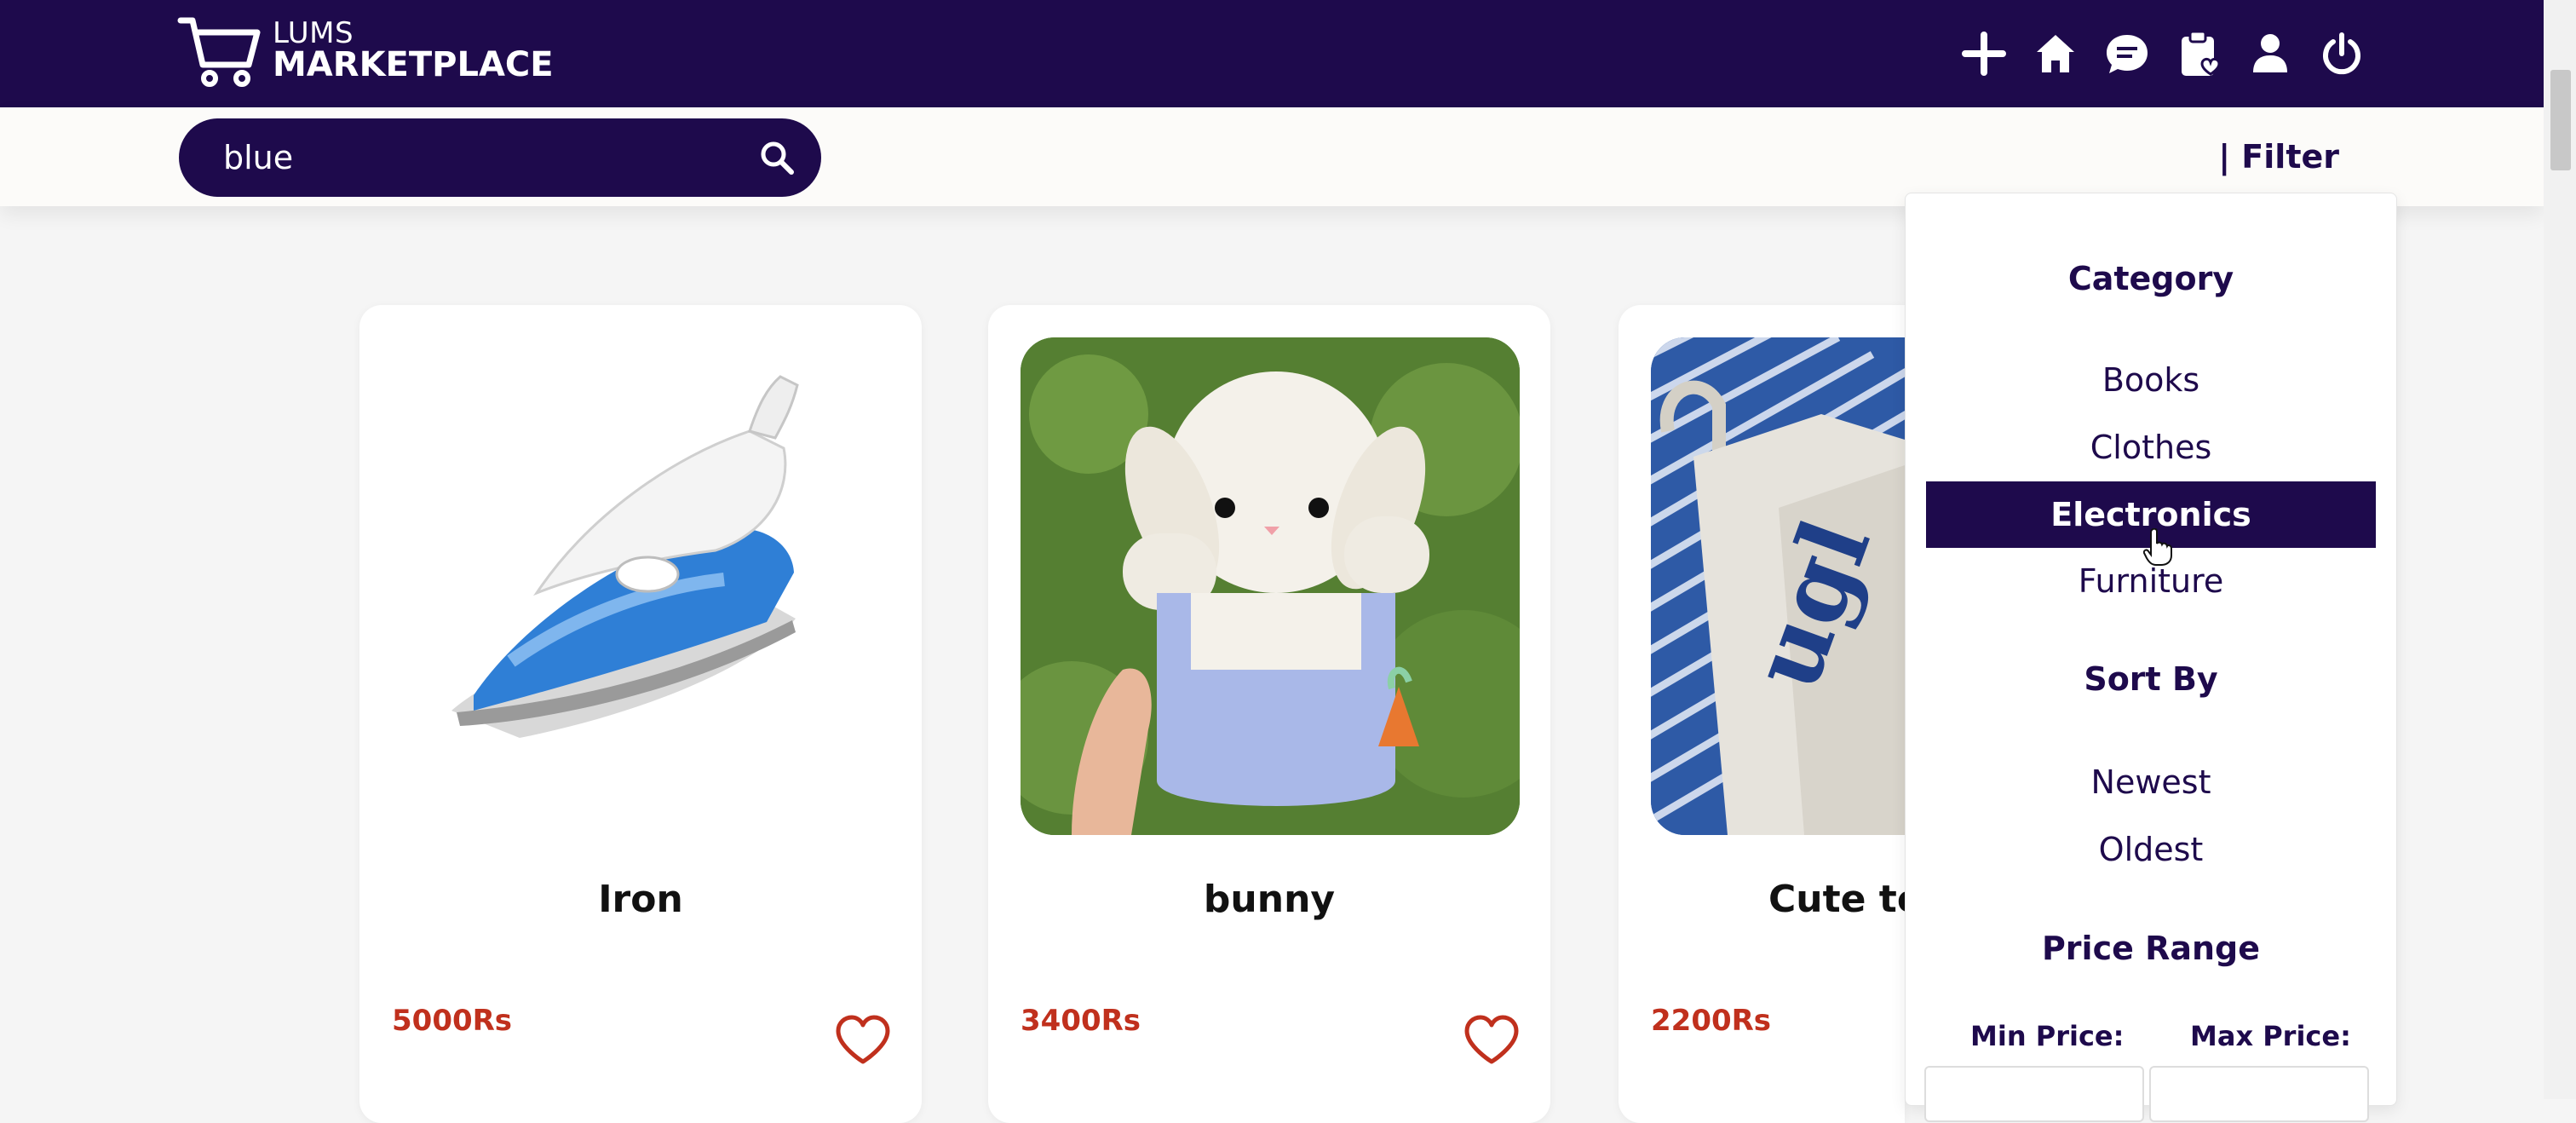 The height and width of the screenshot is (1123, 2576). Describe the element at coordinates (2151, 949) in the screenshot. I see `price-range-heading: Price Range` at that location.